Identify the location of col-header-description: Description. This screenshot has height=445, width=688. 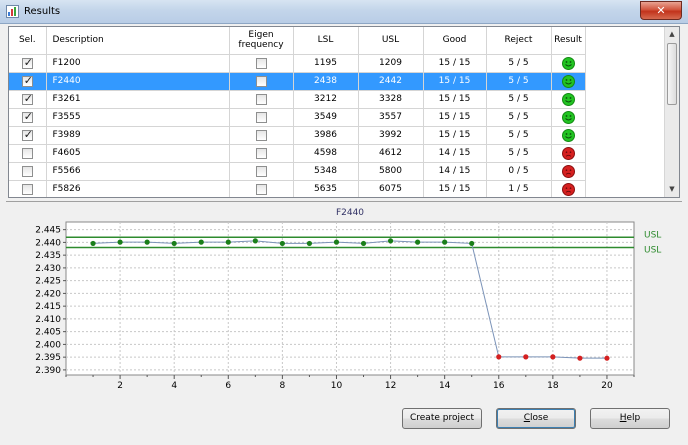
(138, 41).